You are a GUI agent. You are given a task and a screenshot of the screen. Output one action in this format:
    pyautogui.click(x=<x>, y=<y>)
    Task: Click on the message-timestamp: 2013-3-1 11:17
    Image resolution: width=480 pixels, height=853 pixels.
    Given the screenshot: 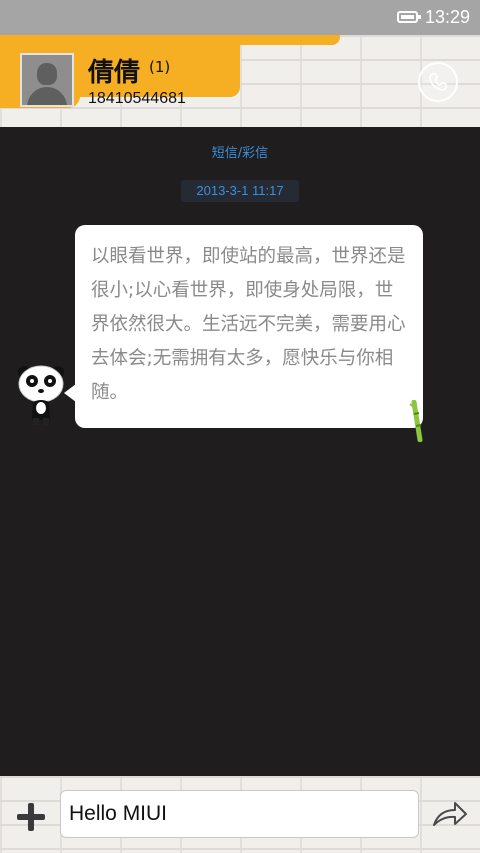 What is the action you would take?
    pyautogui.click(x=240, y=191)
    